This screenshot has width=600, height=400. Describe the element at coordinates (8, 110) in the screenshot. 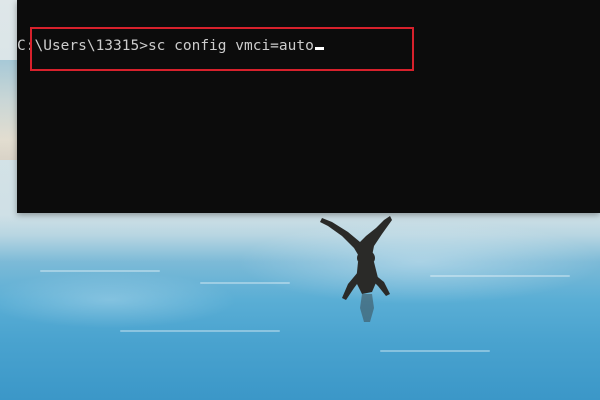

I see `wallpaper-left-edge` at that location.